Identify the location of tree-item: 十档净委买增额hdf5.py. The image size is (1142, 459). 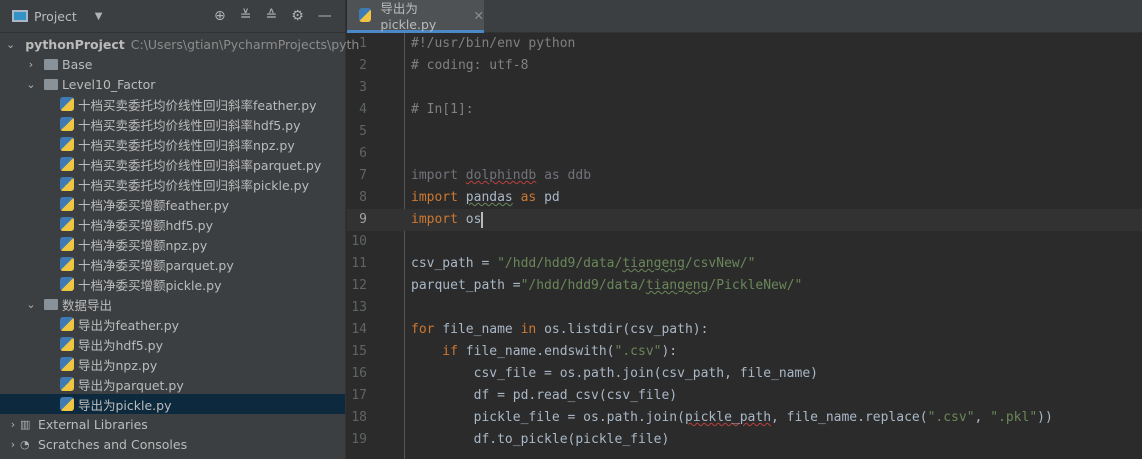
(172, 224).